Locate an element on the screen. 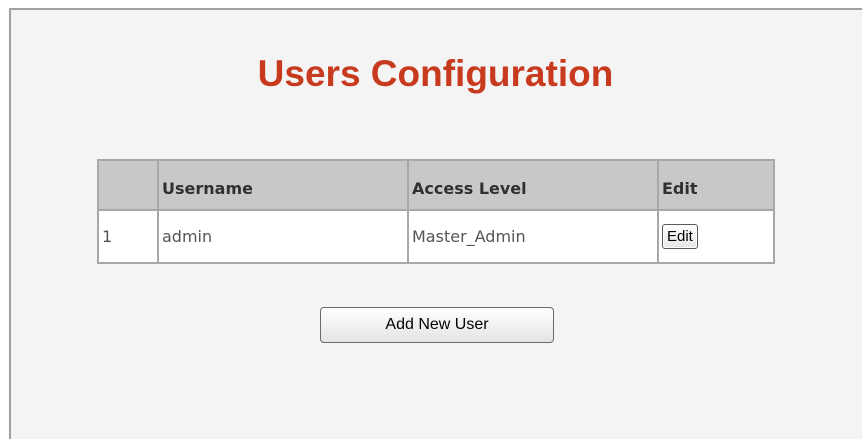 The image size is (862, 439). table-header-row: Username Access Level Edit is located at coordinates (436, 186).